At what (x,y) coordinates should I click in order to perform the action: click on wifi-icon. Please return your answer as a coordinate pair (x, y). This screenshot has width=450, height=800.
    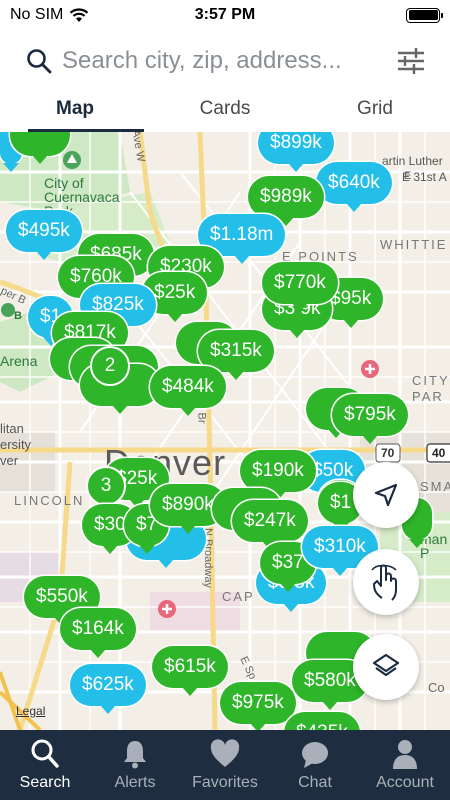
    Looking at the image, I should click on (79, 14).